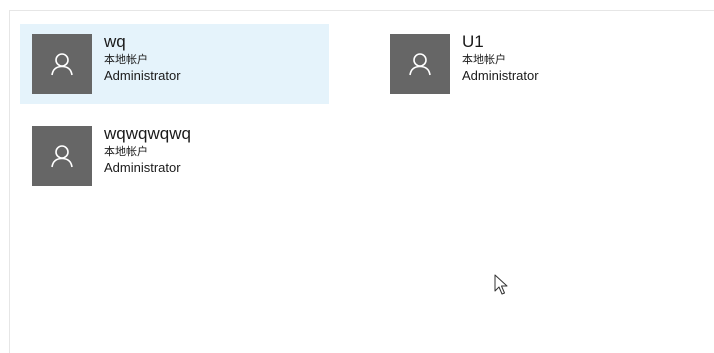 The height and width of the screenshot is (353, 714). Describe the element at coordinates (115, 41) in the screenshot. I see `user-name: wq` at that location.